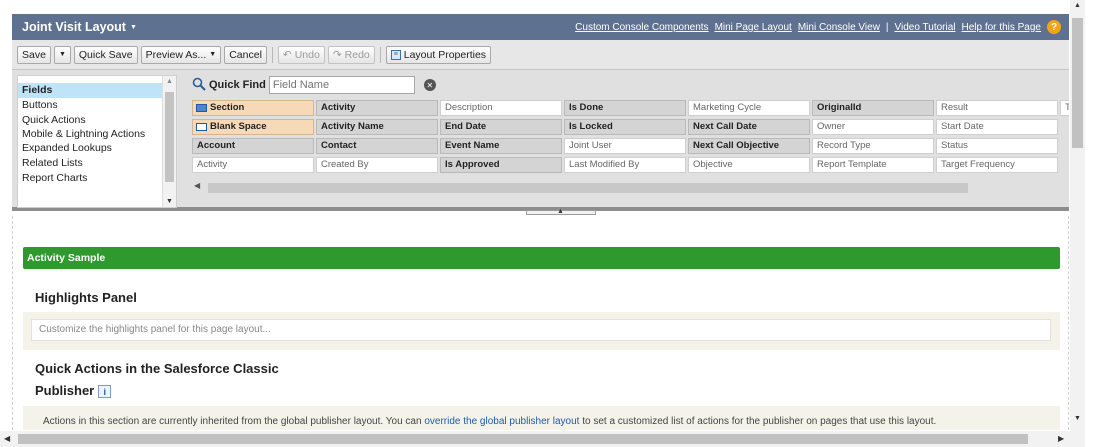  Describe the element at coordinates (1054, 27) in the screenshot. I see `help-icon: ?` at that location.